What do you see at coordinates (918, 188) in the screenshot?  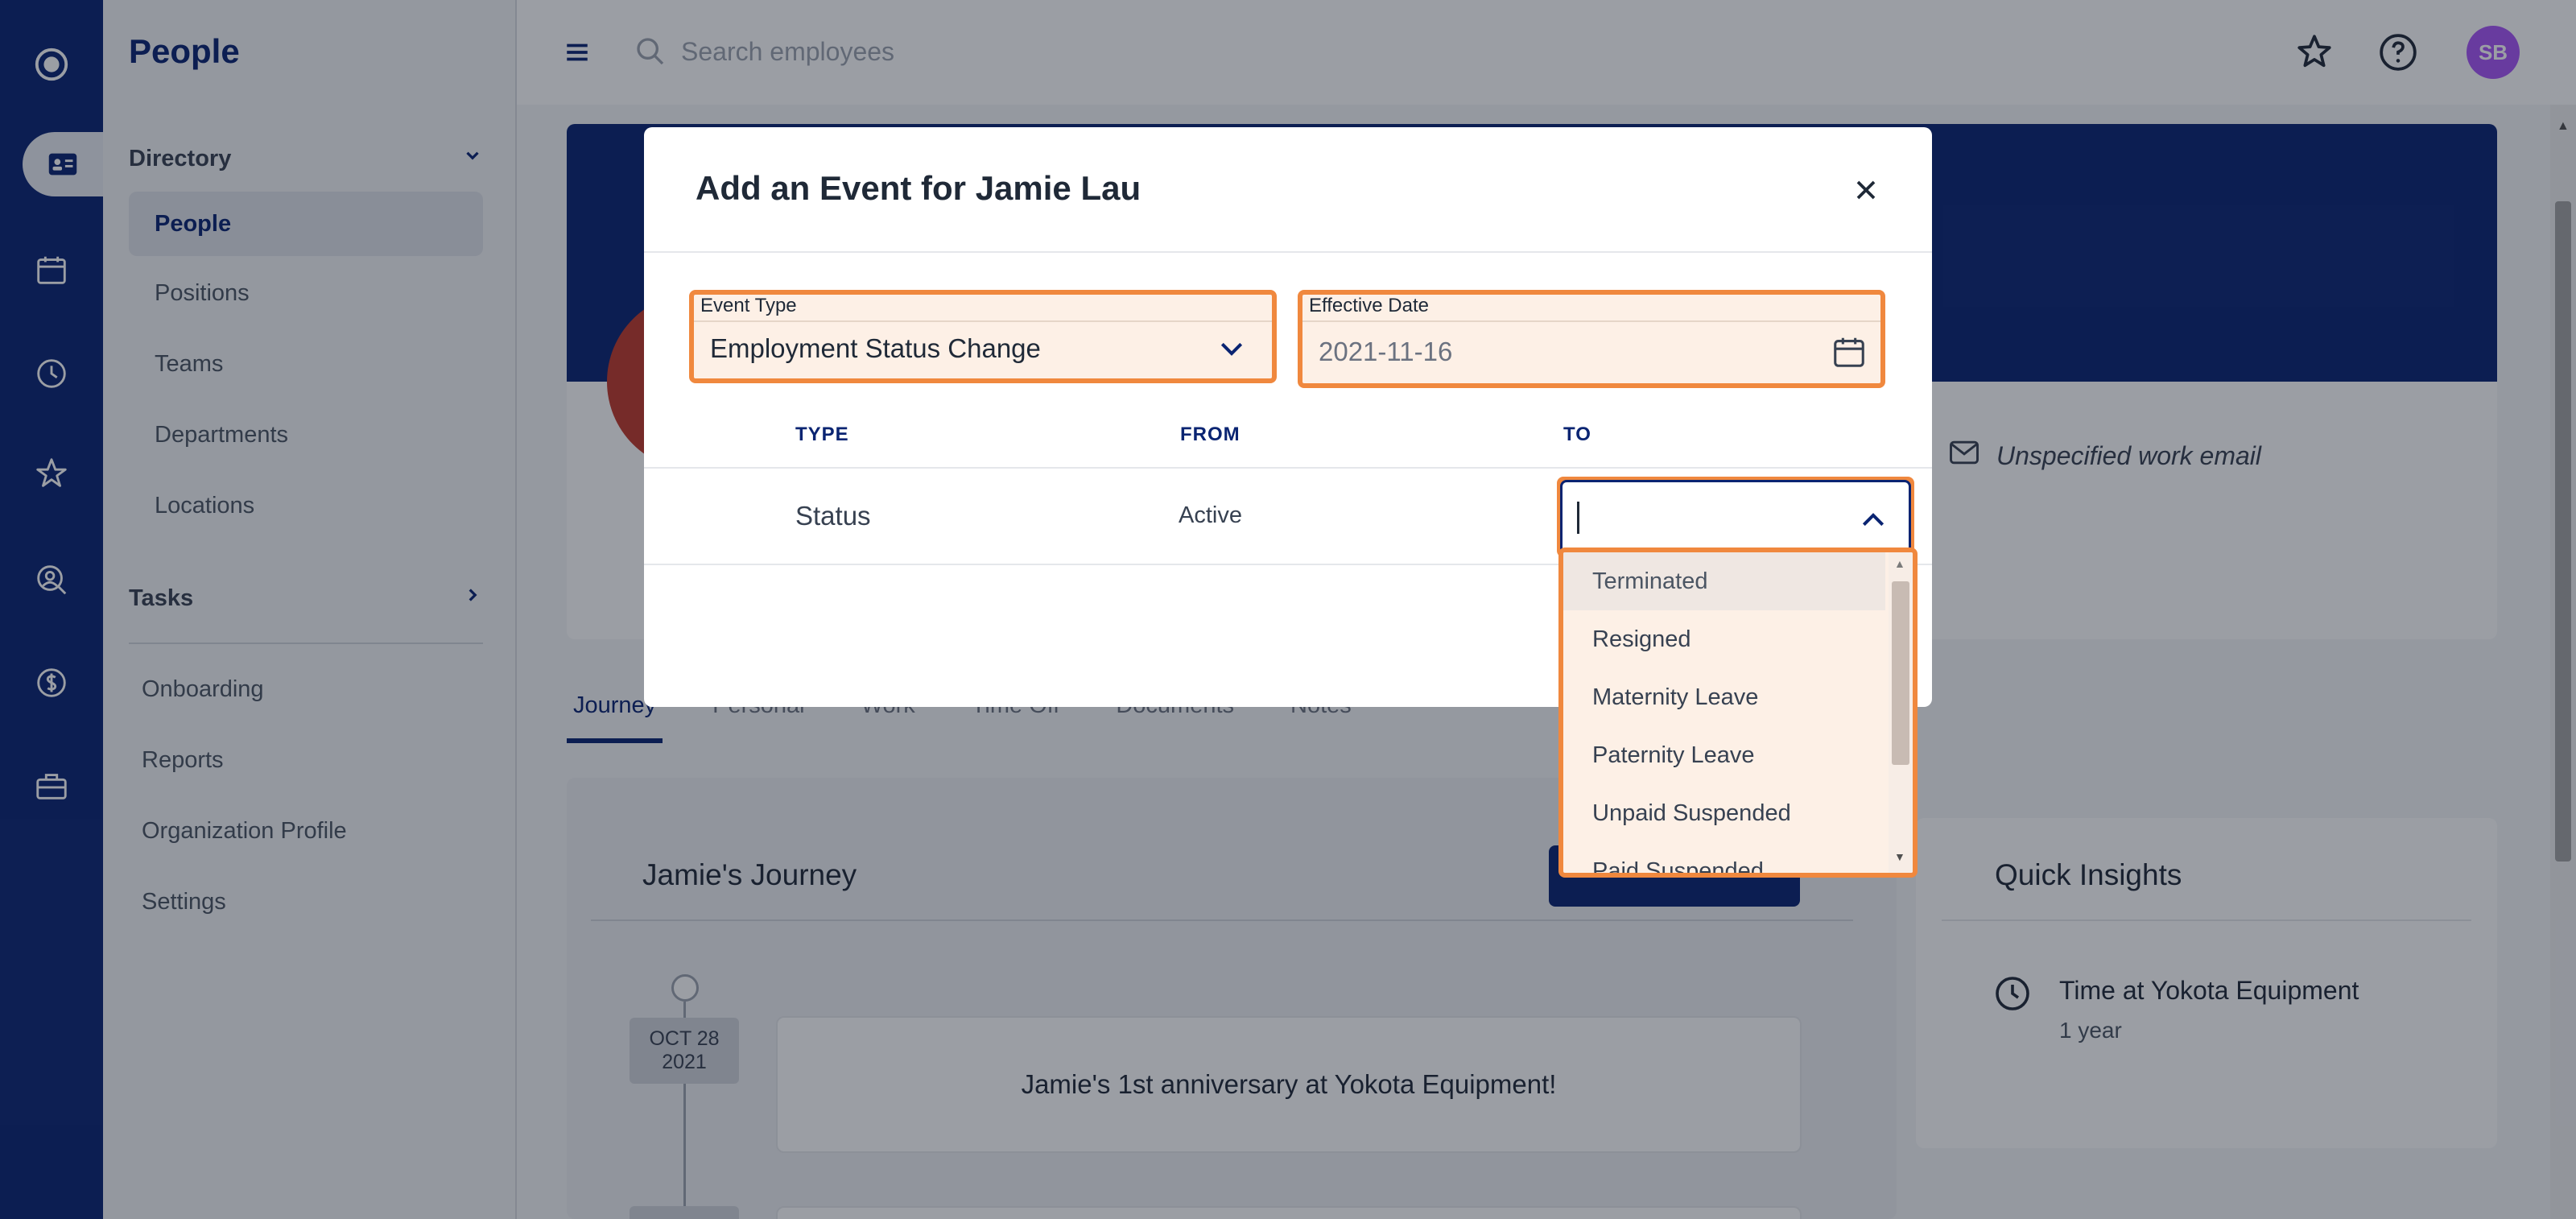 I see `modal-title: Add an Event for Jamie Lau` at bounding box center [918, 188].